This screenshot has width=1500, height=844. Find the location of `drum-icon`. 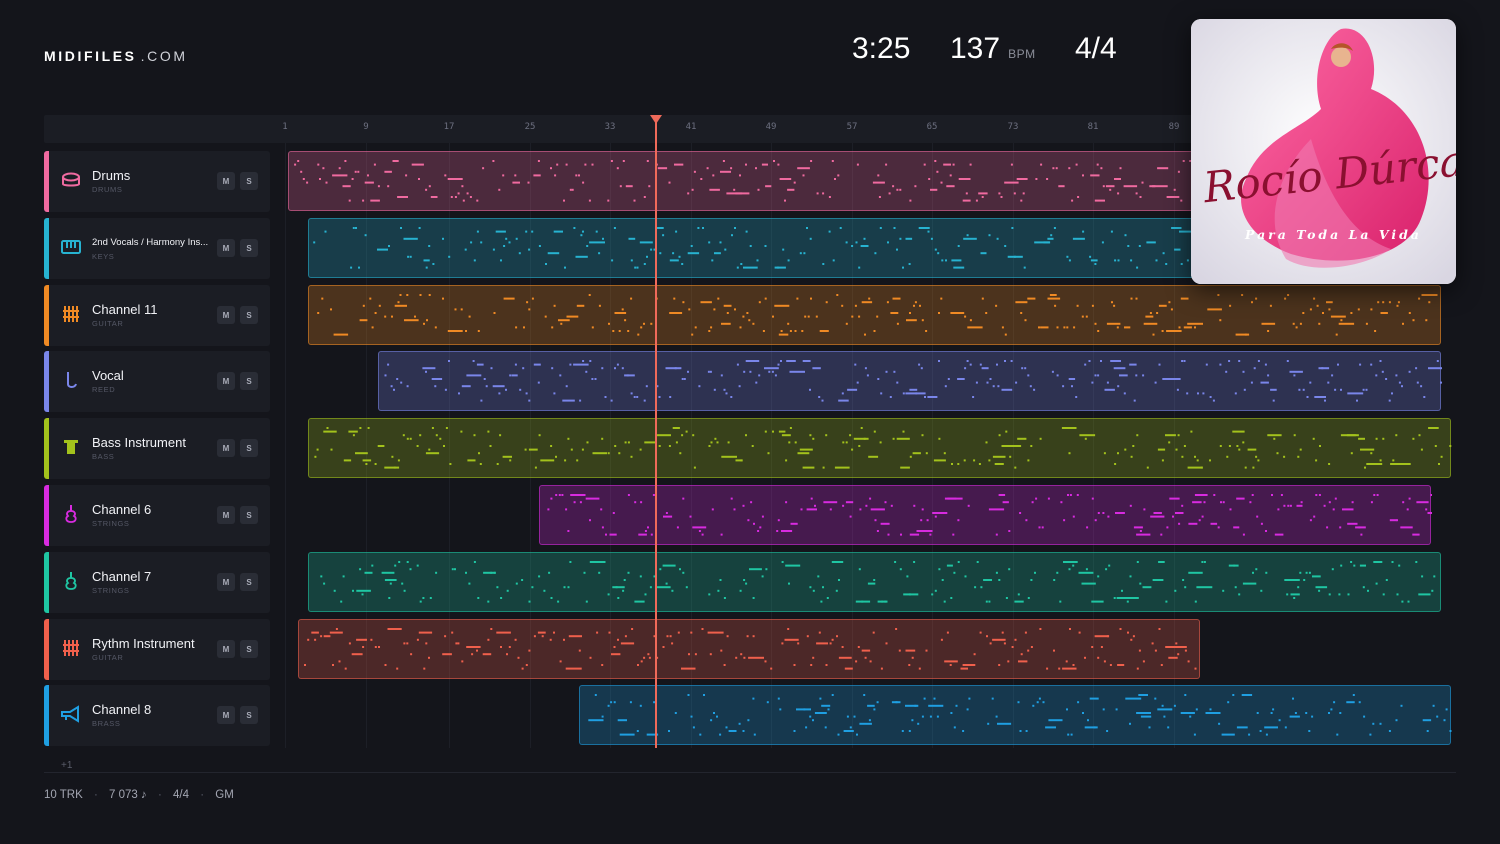

drum-icon is located at coordinates (71, 180).